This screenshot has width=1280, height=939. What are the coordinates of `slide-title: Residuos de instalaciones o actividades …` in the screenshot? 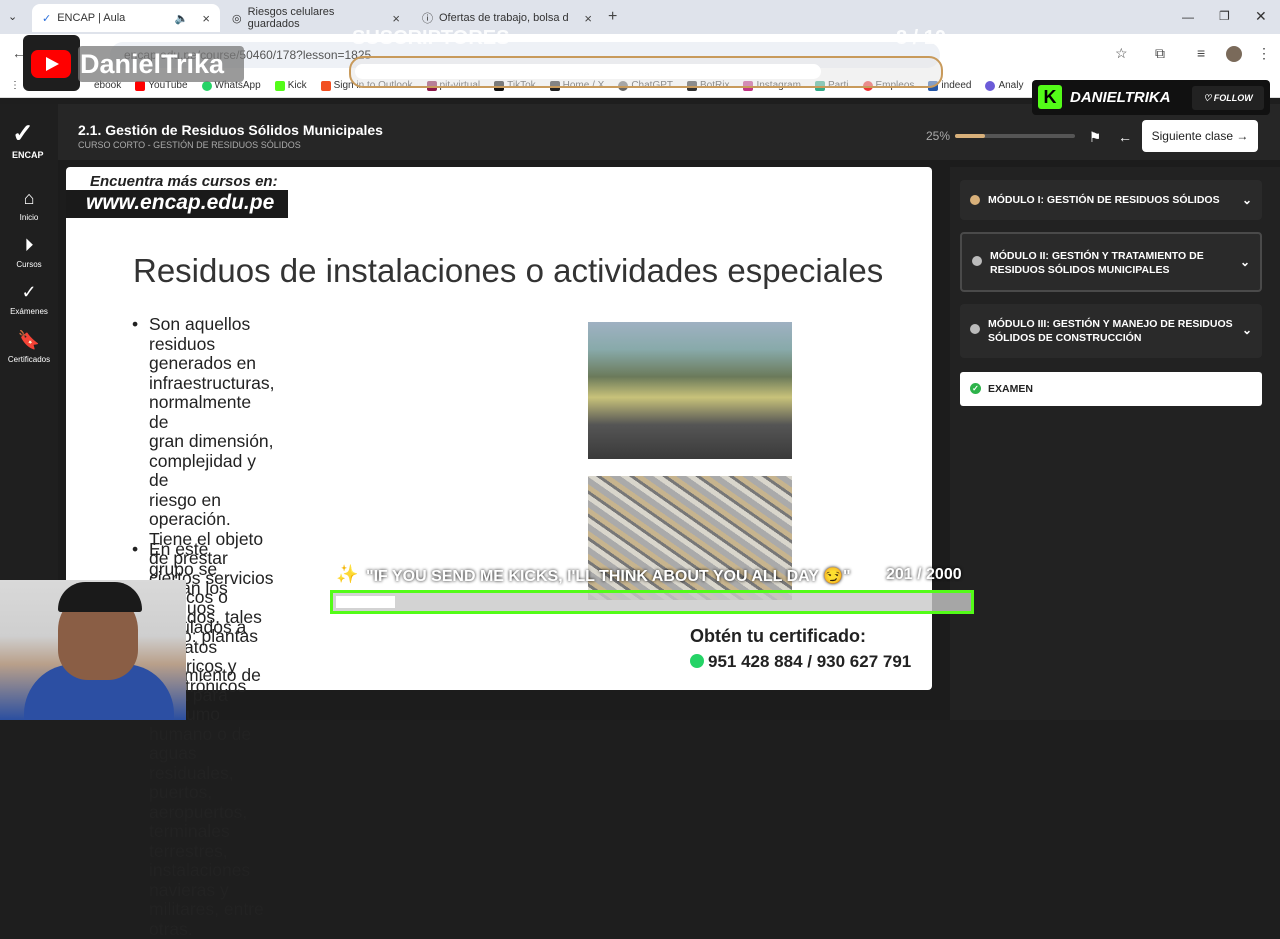 It's located at (508, 270).